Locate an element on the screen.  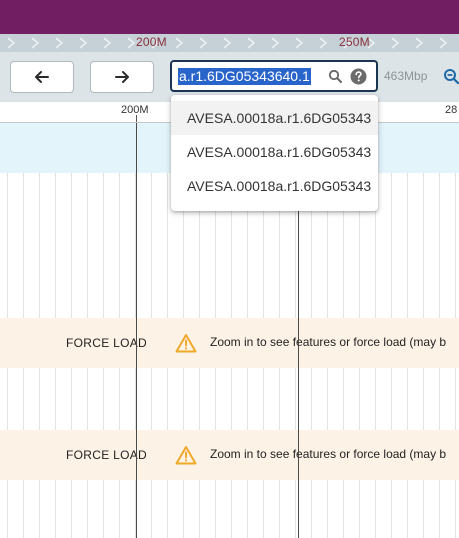
ruler-label-28: 28 is located at coordinates (451, 110).